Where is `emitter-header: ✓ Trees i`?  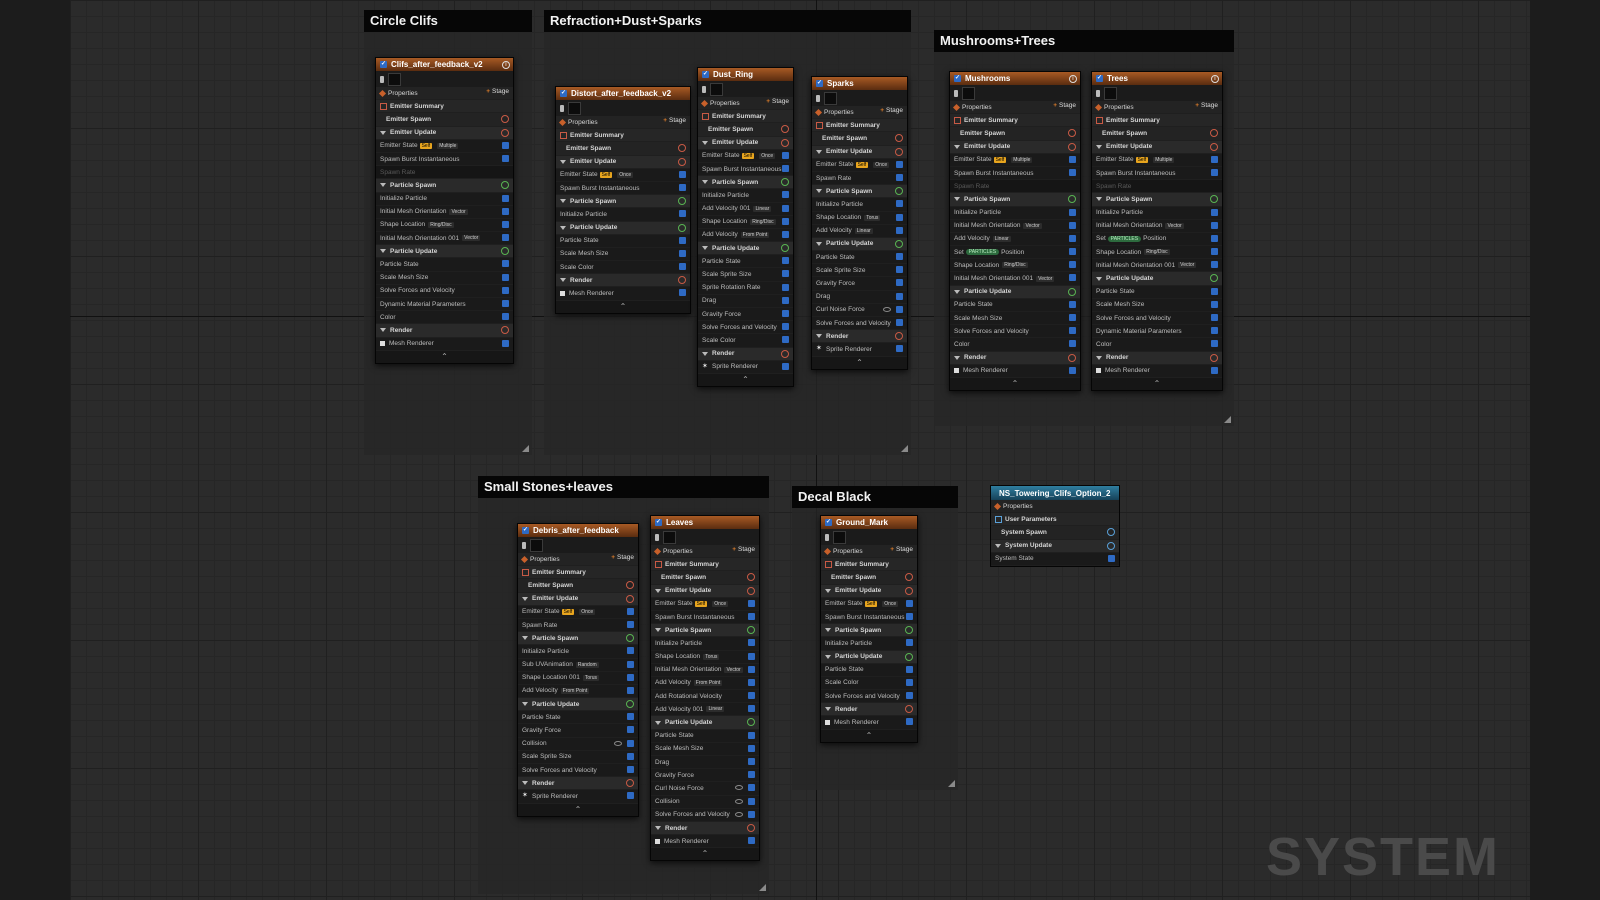
emitter-header: ✓ Trees i is located at coordinates (1157, 78).